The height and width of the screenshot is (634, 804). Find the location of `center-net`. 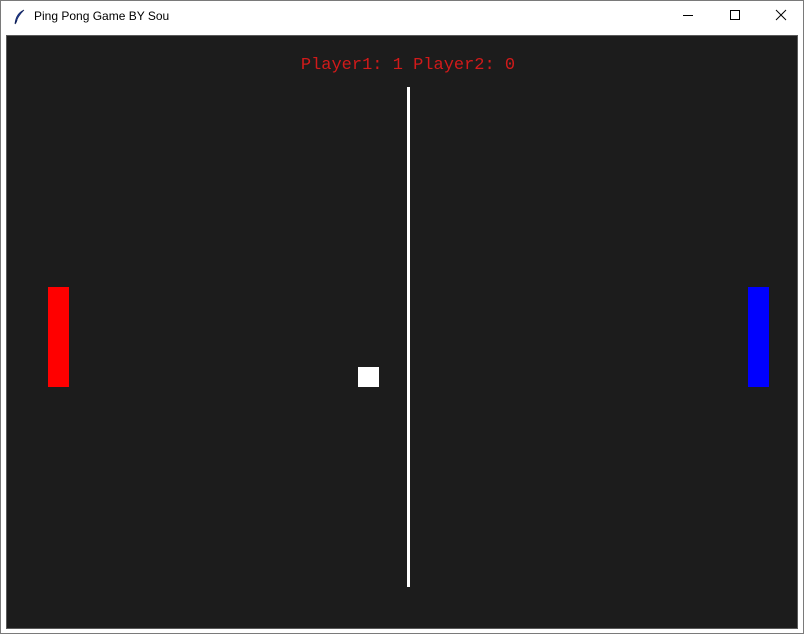

center-net is located at coordinates (408, 337).